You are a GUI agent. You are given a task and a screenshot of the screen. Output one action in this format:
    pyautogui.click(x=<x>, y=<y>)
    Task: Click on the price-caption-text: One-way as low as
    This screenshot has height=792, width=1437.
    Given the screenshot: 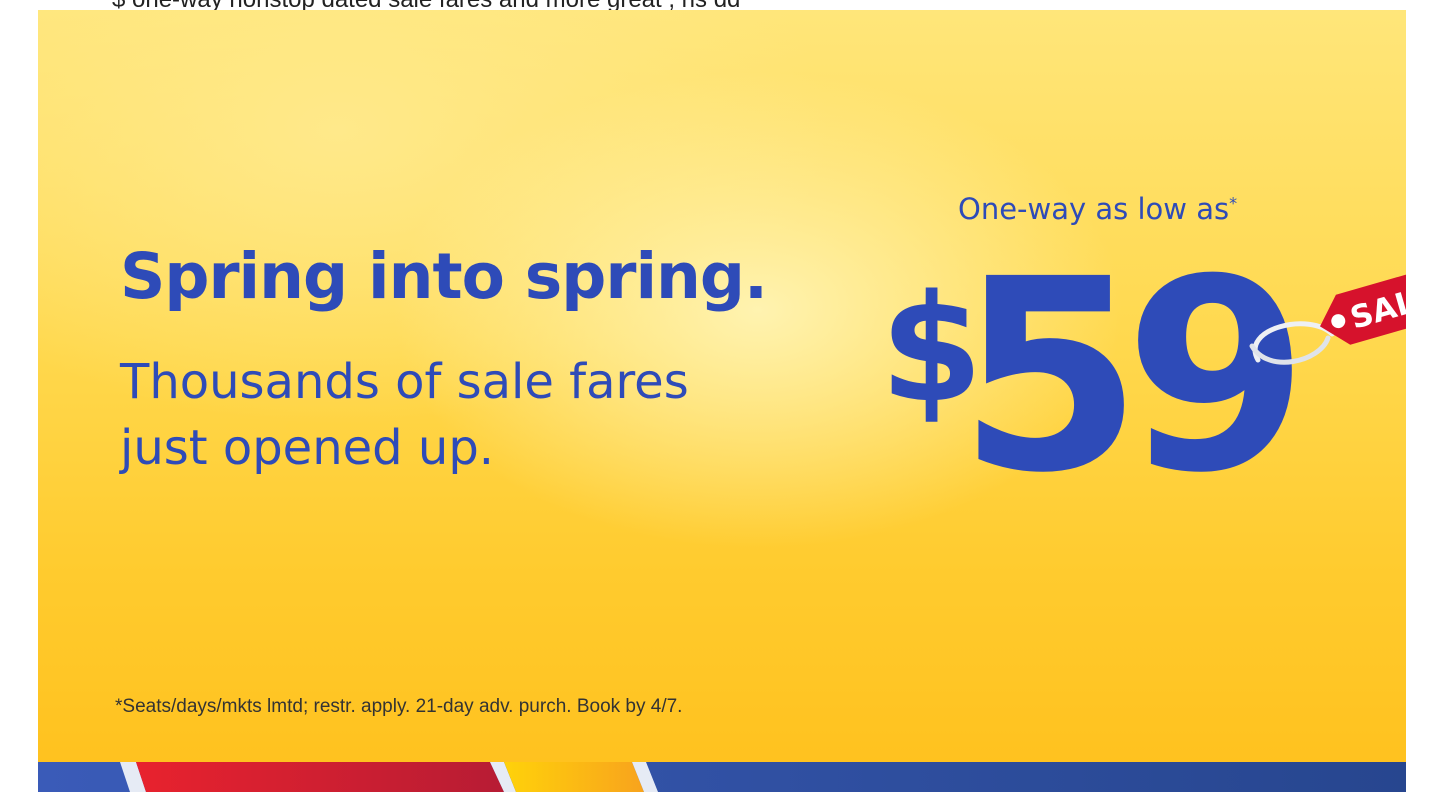 What is the action you would take?
    pyautogui.click(x=1094, y=209)
    